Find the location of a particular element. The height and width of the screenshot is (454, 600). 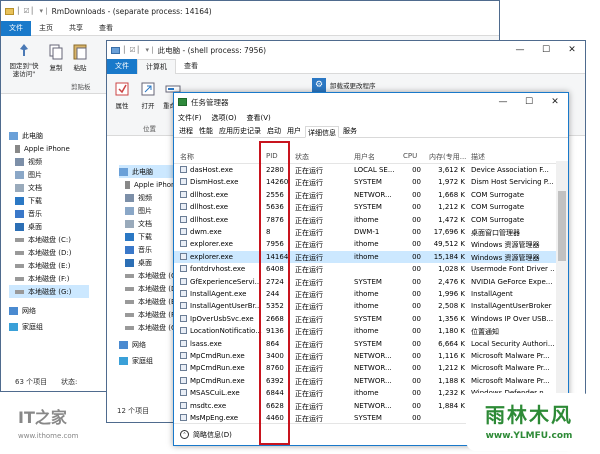

tab-details: 详细信息 is located at coordinates (322, 132).